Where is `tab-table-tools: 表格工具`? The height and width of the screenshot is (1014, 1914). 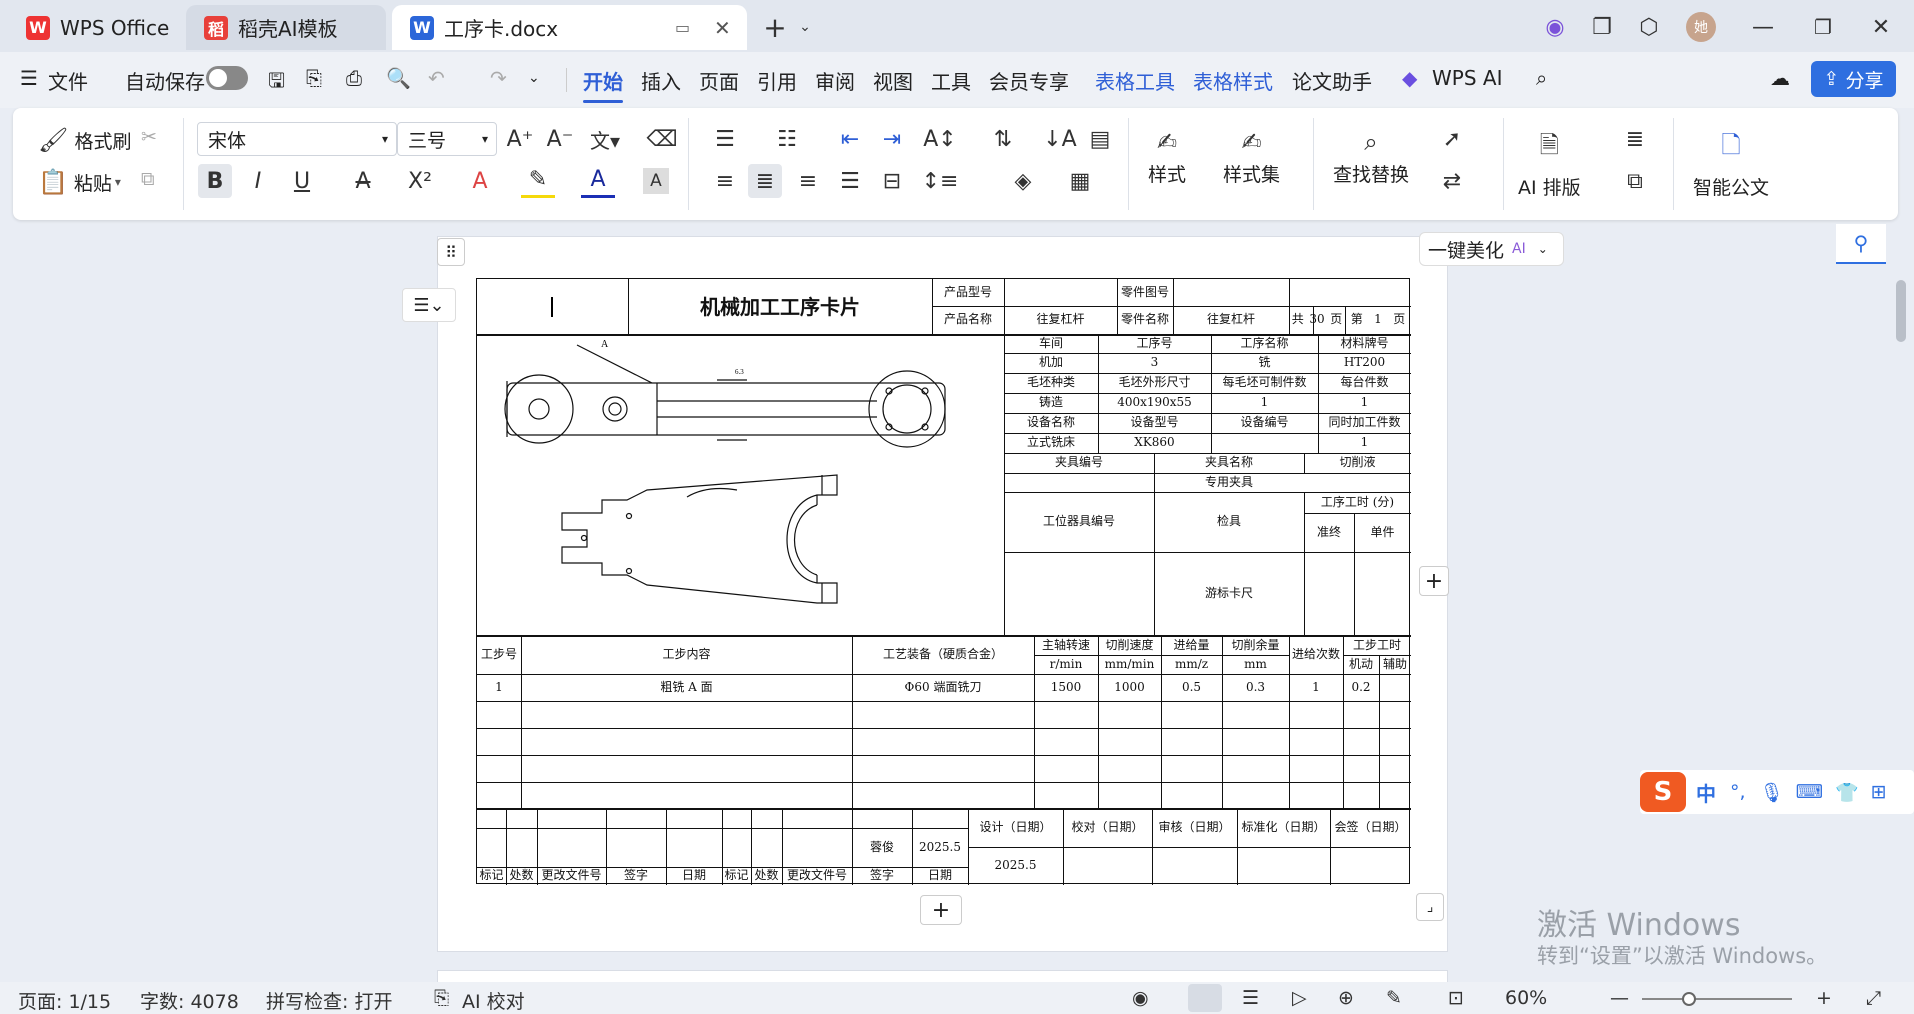
tab-table-tools: 表格工具 is located at coordinates (1135, 80).